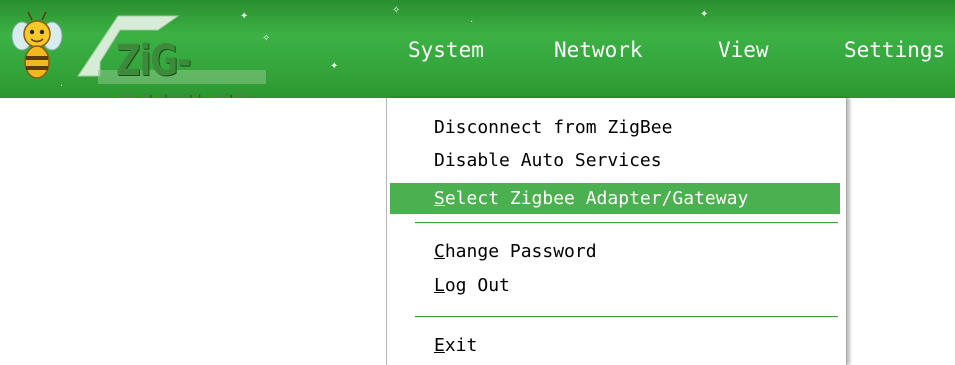  Describe the element at coordinates (743, 50) in the screenshot. I see `menu-view-label: View` at that location.